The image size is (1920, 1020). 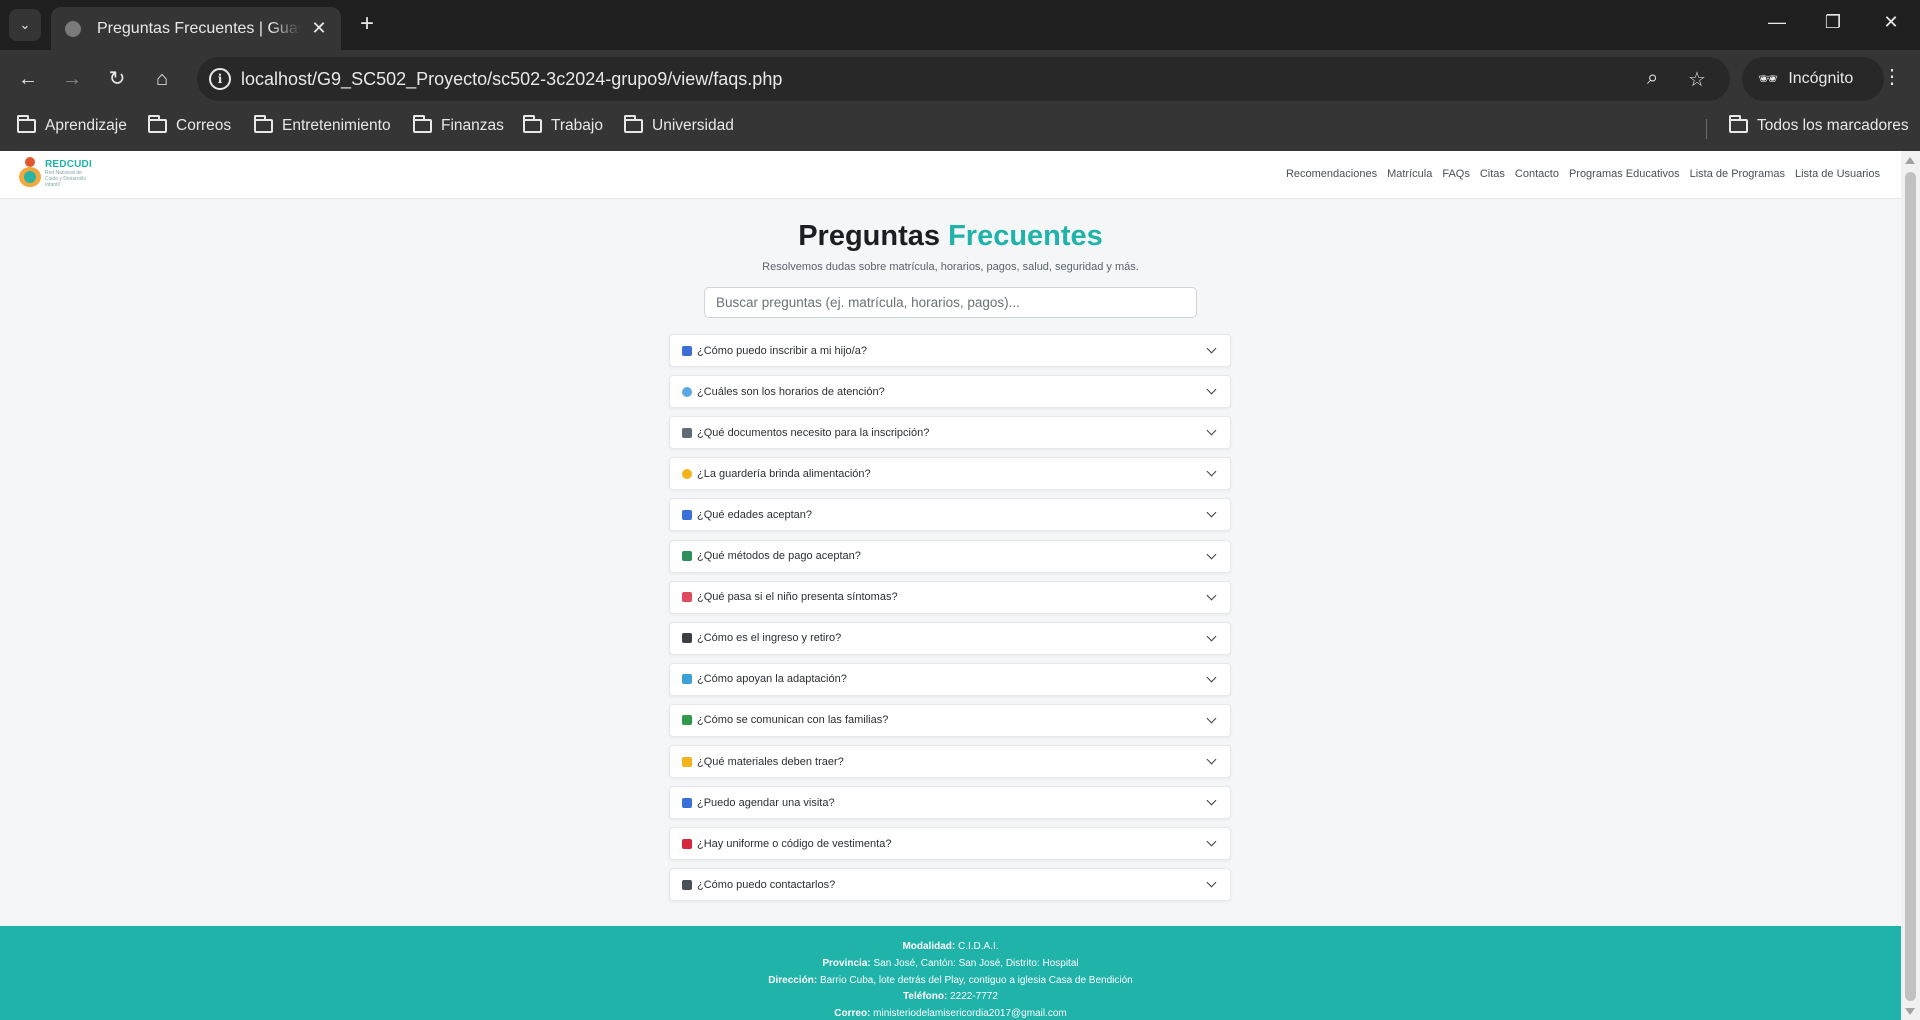 I want to click on bookmark-folder: Aprendizaje, so click(x=72, y=125).